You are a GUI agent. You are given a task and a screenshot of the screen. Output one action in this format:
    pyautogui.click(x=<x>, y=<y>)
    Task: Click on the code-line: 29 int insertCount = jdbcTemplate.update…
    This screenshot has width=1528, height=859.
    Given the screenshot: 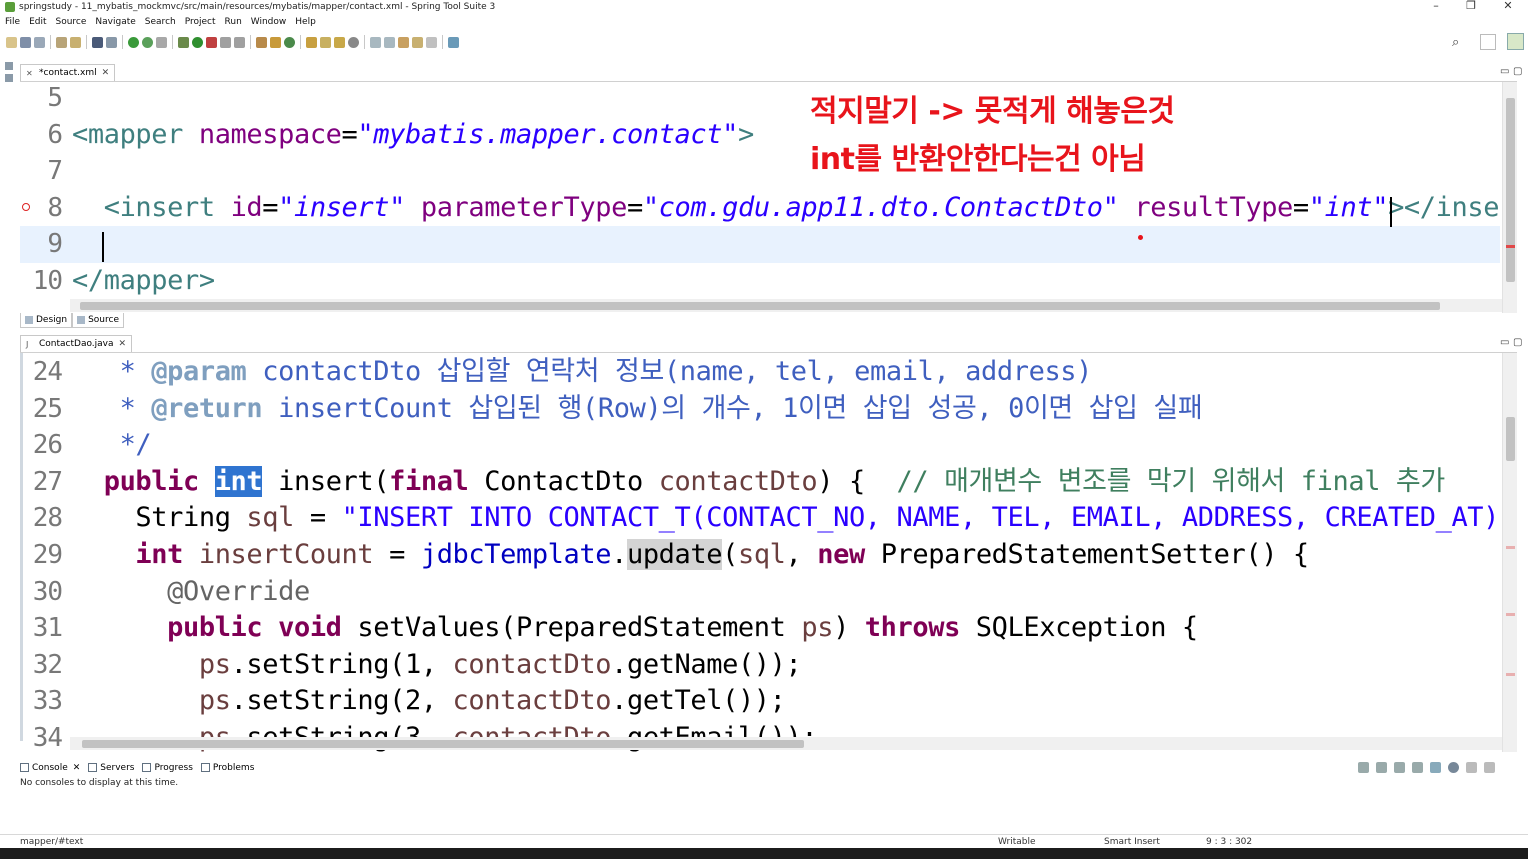 What is the action you would take?
    pyautogui.click(x=760, y=555)
    